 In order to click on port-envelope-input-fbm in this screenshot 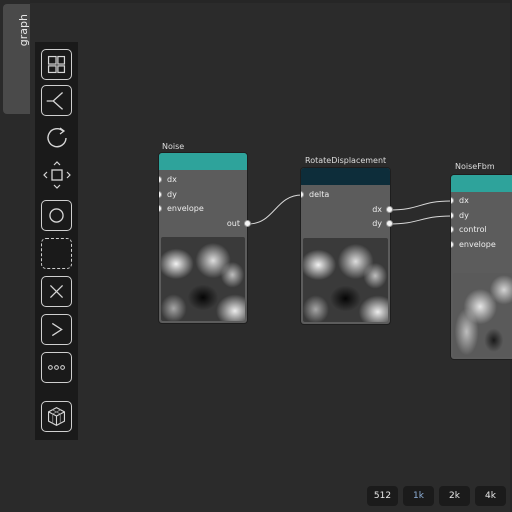, I will do `click(452, 244)`.